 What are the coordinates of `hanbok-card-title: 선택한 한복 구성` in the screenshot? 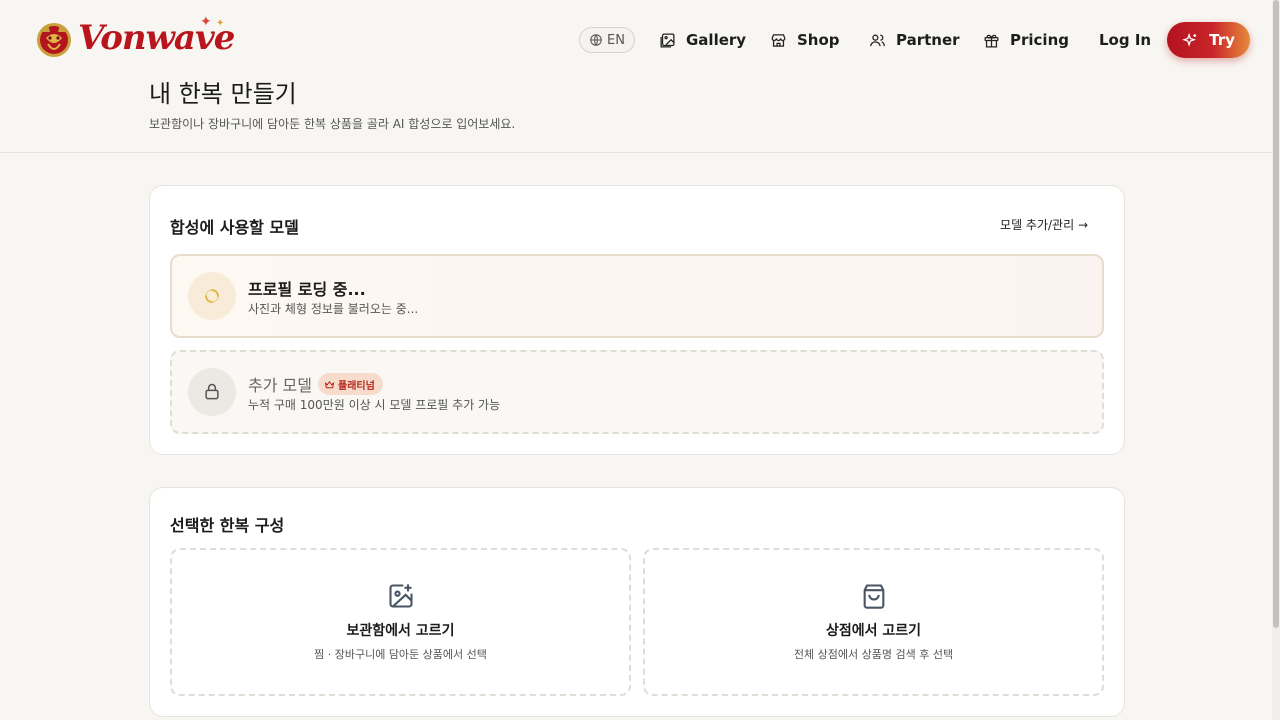 It's located at (227, 525).